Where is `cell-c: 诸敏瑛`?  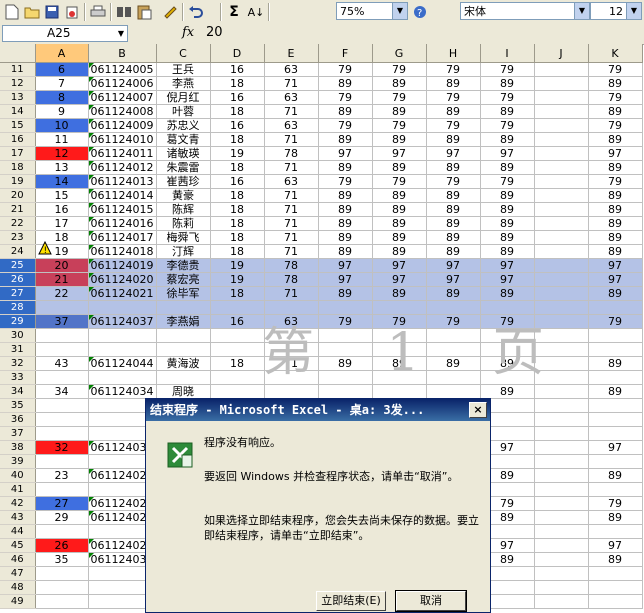
cell-c: 诸敏瑛 is located at coordinates (183, 153).